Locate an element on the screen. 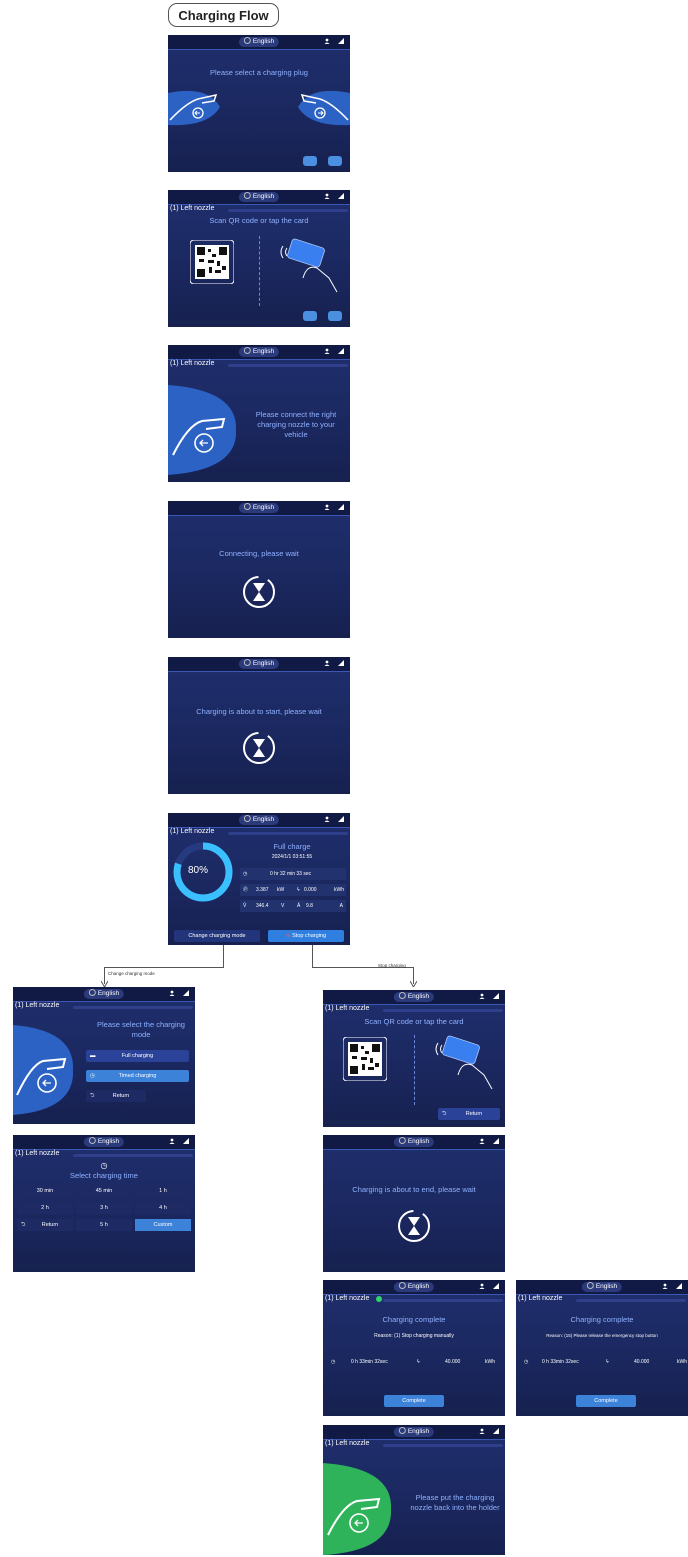  branch-label-right: Stop charging is located at coordinates (392, 965).